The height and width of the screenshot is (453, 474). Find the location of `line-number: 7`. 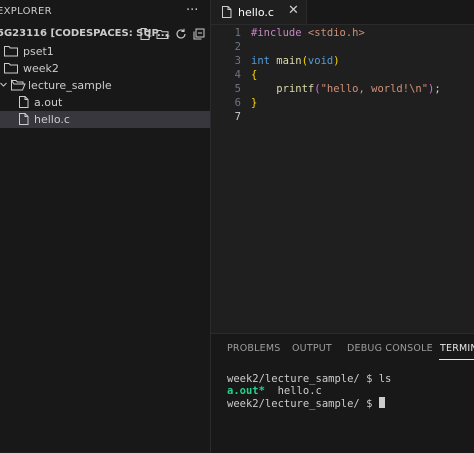

line-number: 7 is located at coordinates (237, 117).